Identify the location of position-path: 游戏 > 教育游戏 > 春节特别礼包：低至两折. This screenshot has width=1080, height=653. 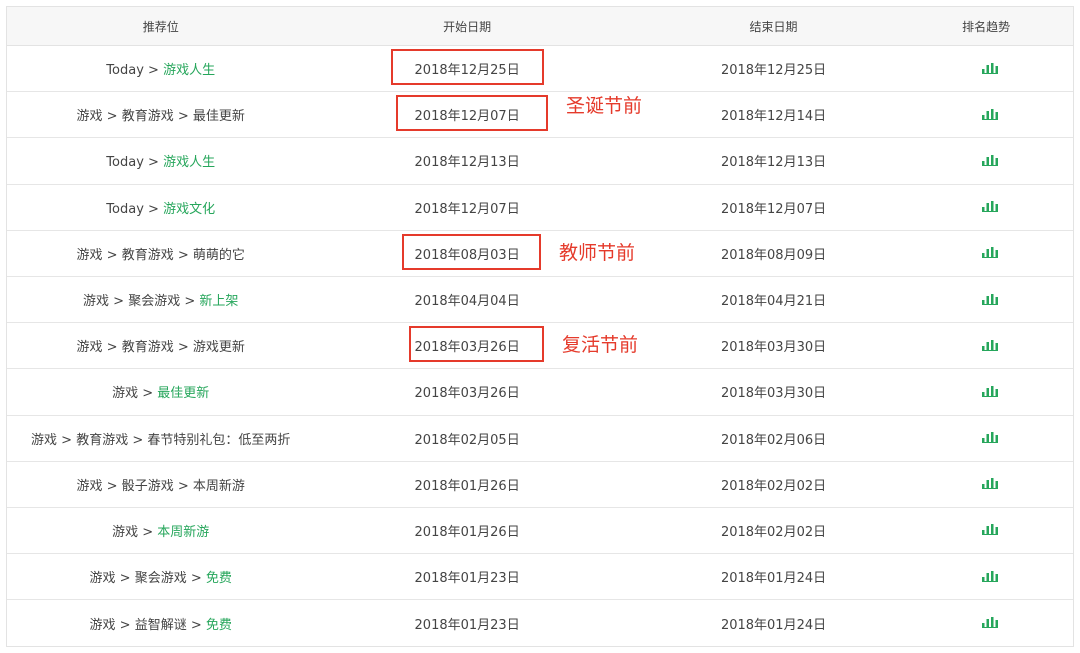
(160, 438).